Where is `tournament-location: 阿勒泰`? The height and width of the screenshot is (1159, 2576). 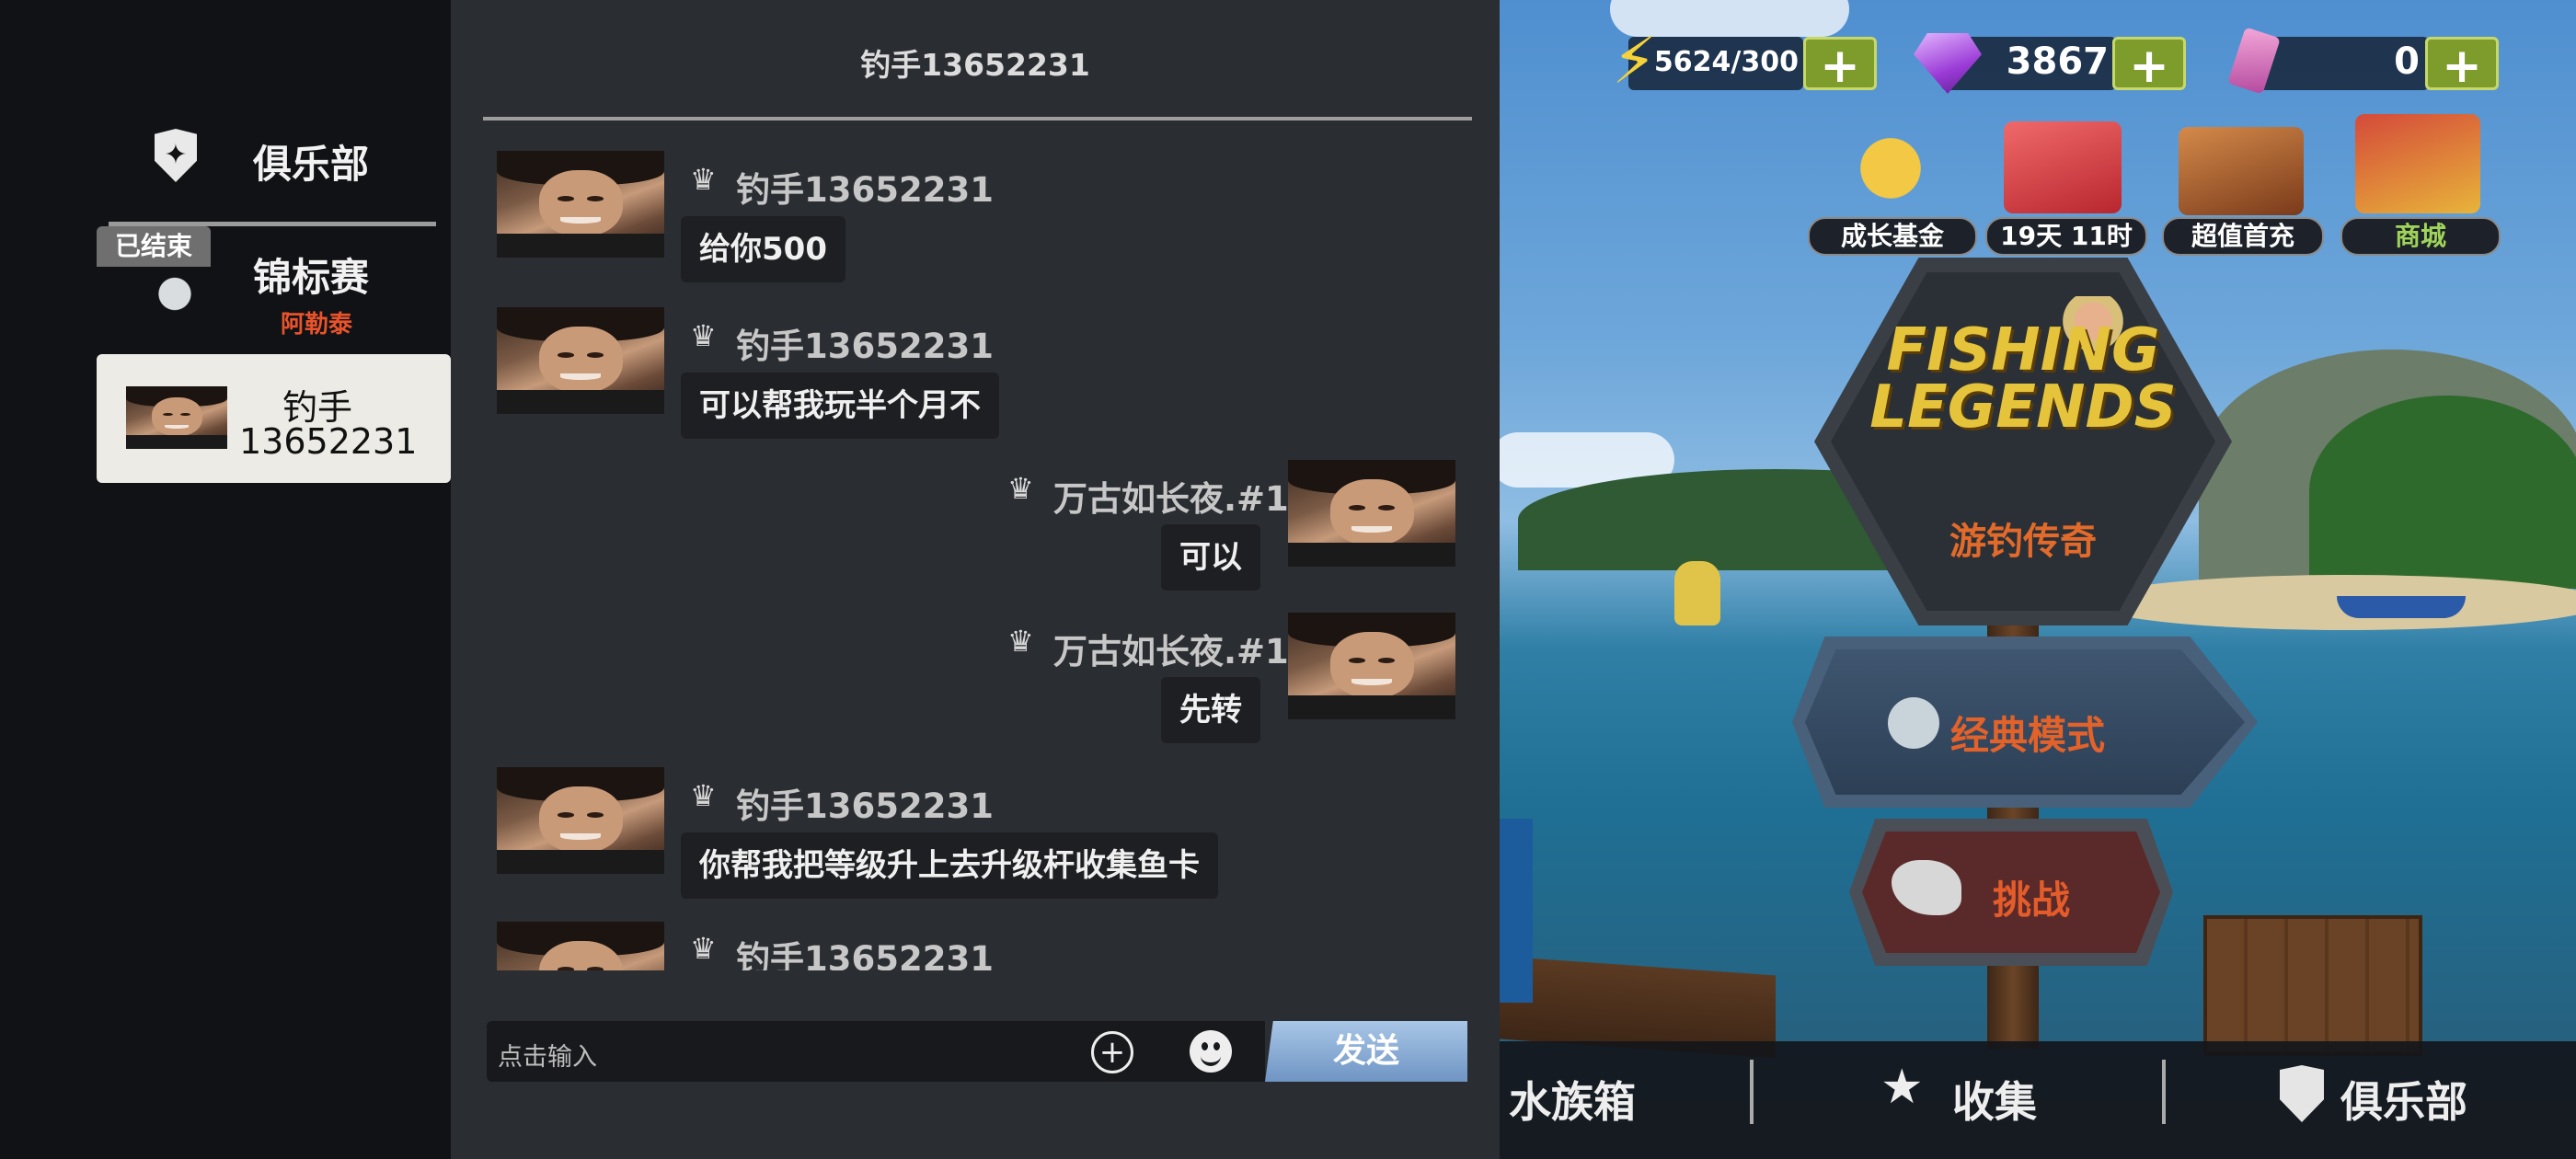
tournament-location: 阿勒泰 is located at coordinates (317, 325).